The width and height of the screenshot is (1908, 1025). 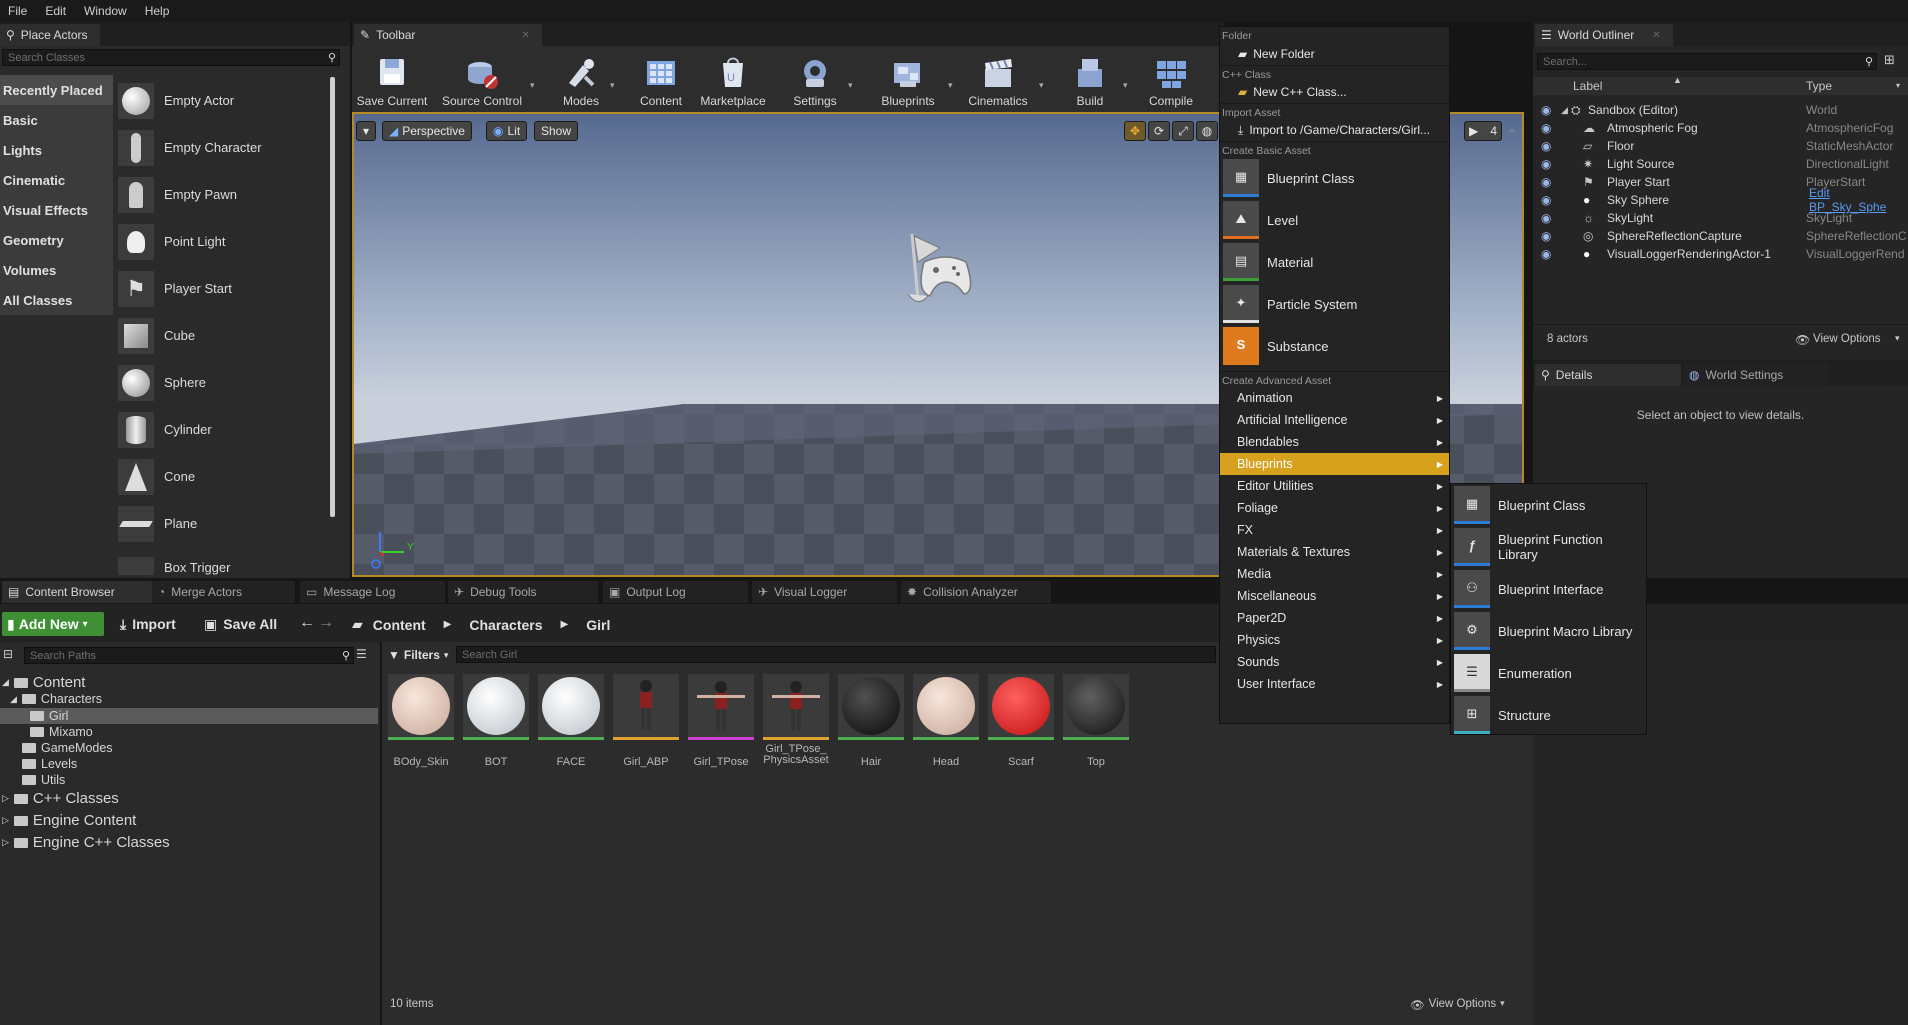 What do you see at coordinates (56, 150) in the screenshot?
I see `category-lights: Lights` at bounding box center [56, 150].